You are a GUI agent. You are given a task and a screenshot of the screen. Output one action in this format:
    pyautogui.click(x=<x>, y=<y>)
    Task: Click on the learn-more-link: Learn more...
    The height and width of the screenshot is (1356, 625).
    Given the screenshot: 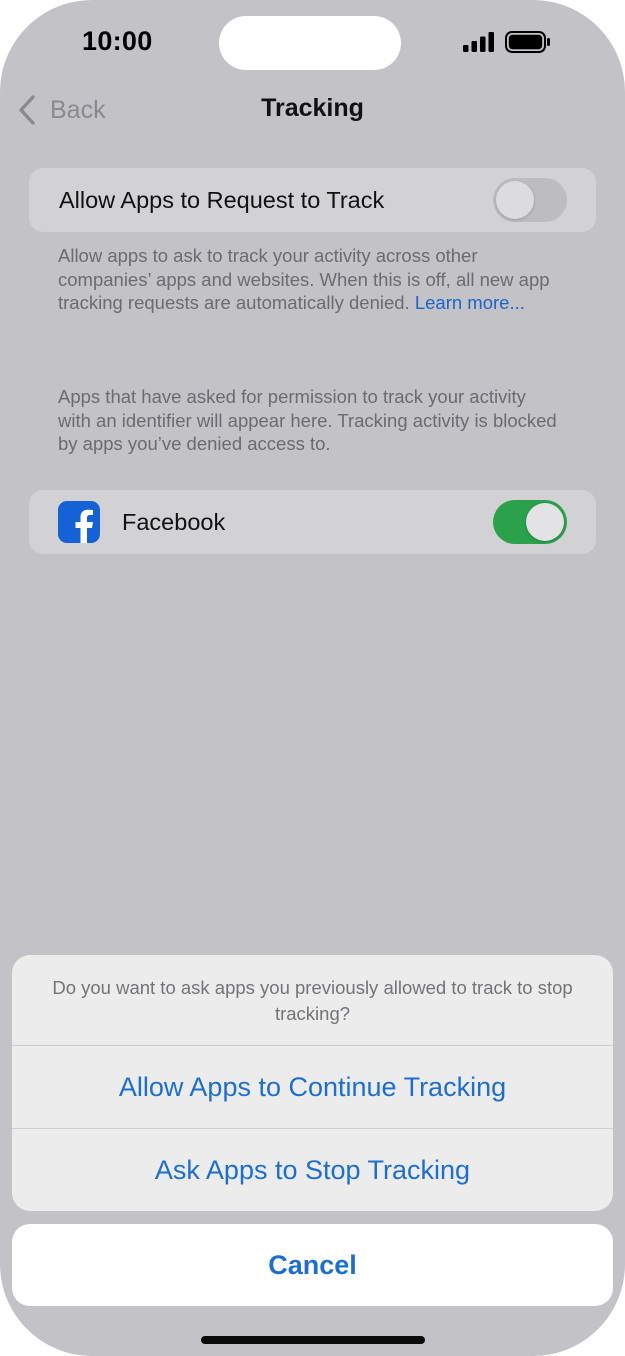 What is the action you would take?
    pyautogui.click(x=470, y=302)
    